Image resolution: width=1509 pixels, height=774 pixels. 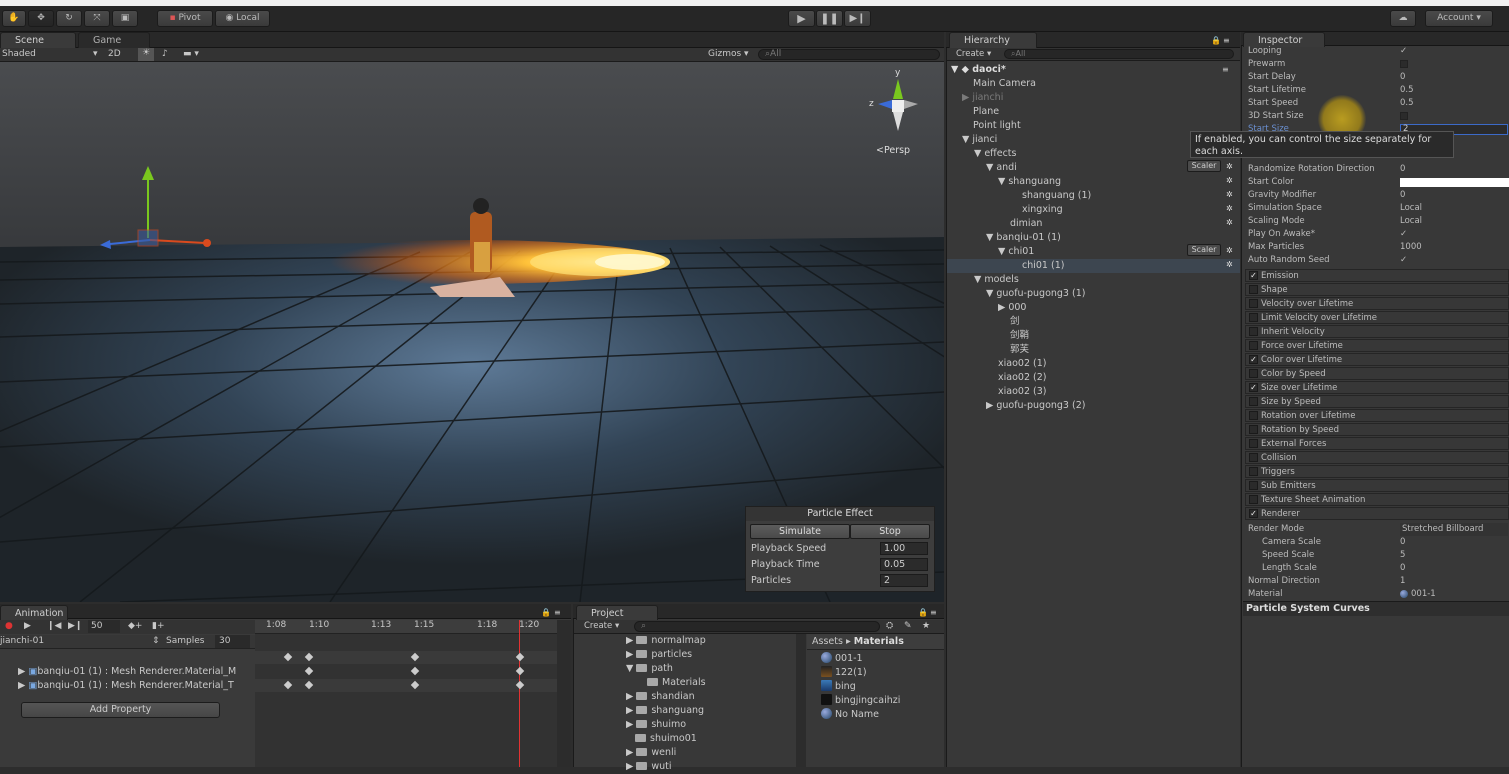 What do you see at coordinates (997, 126) in the screenshot?
I see `hierarchy-item: Point light` at bounding box center [997, 126].